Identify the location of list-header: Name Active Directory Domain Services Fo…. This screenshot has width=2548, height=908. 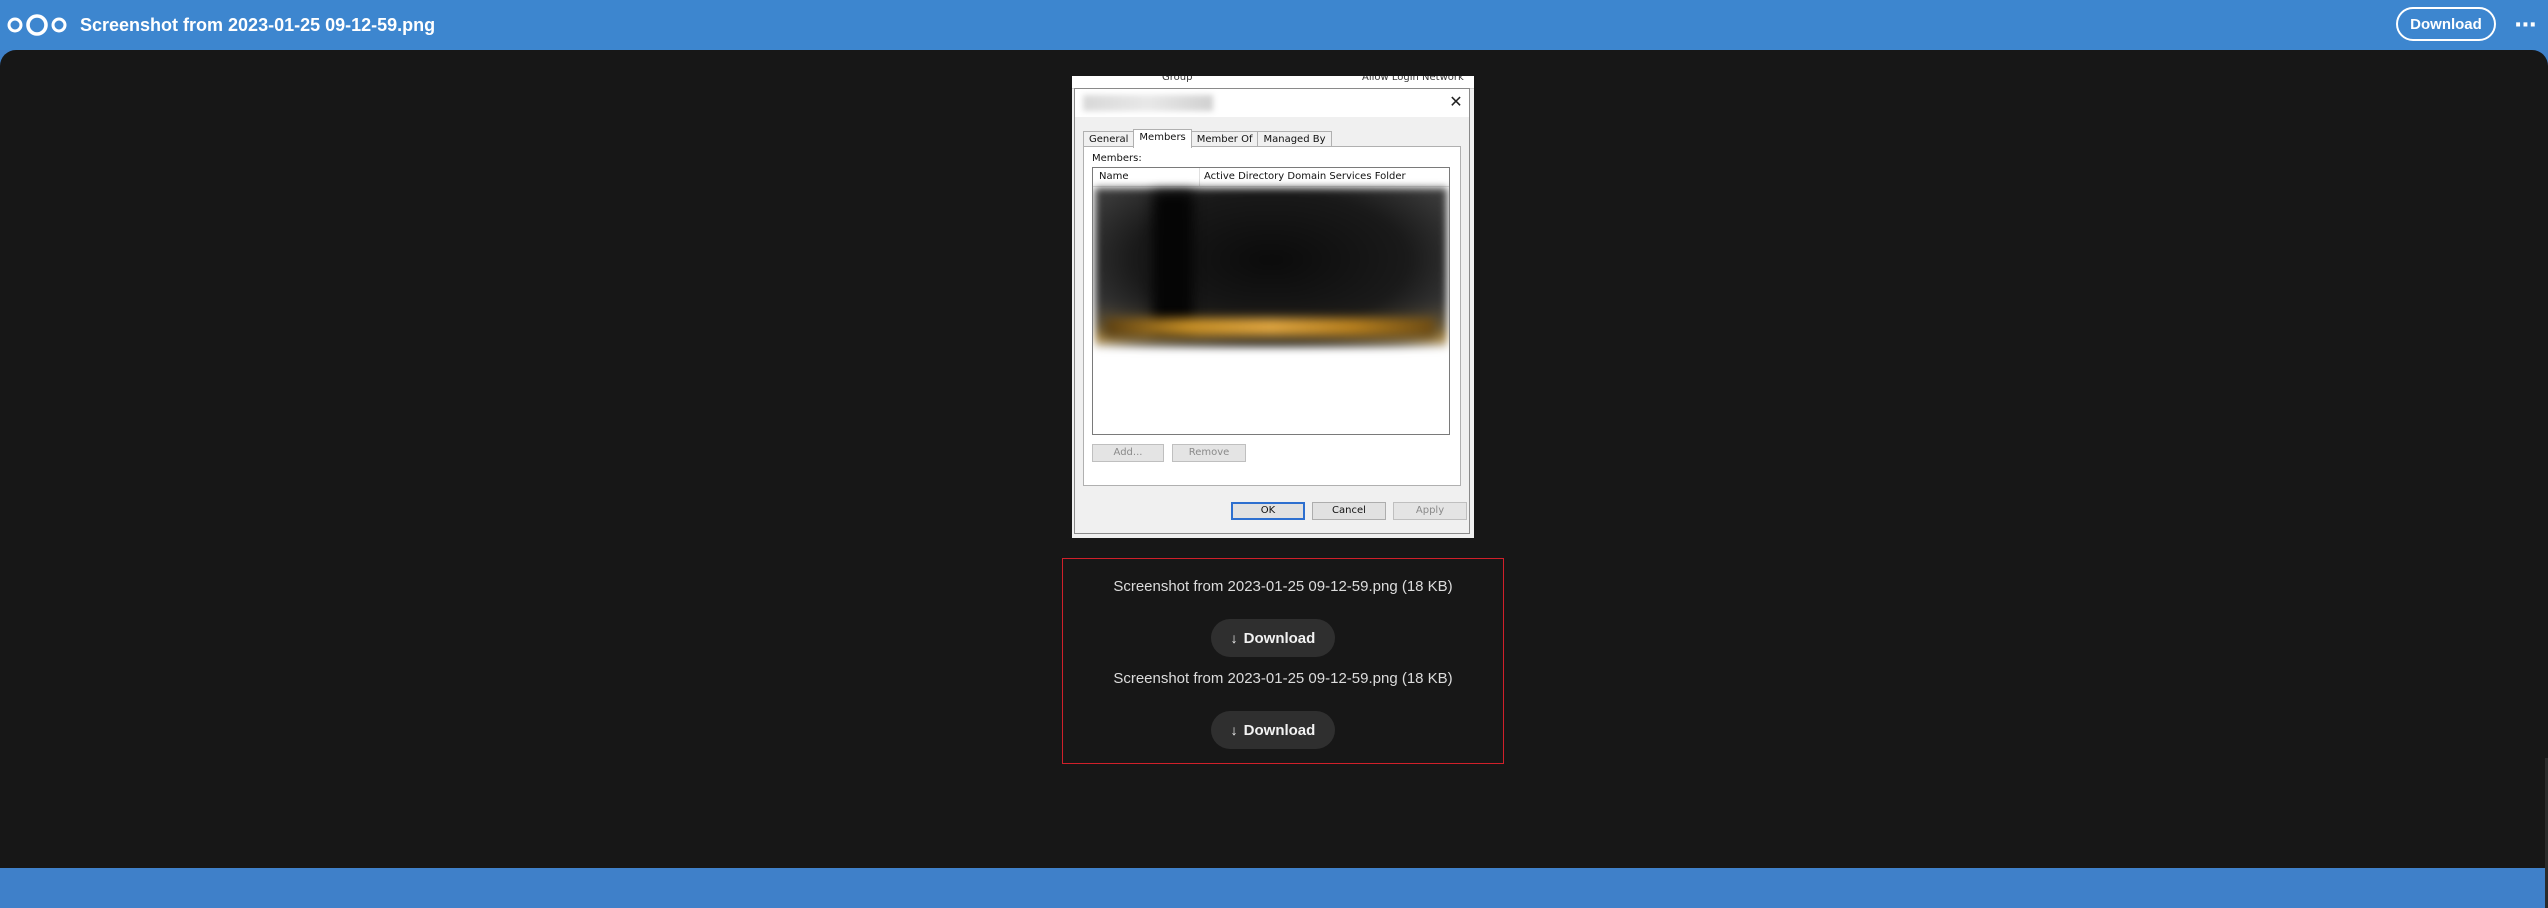
(1271, 177).